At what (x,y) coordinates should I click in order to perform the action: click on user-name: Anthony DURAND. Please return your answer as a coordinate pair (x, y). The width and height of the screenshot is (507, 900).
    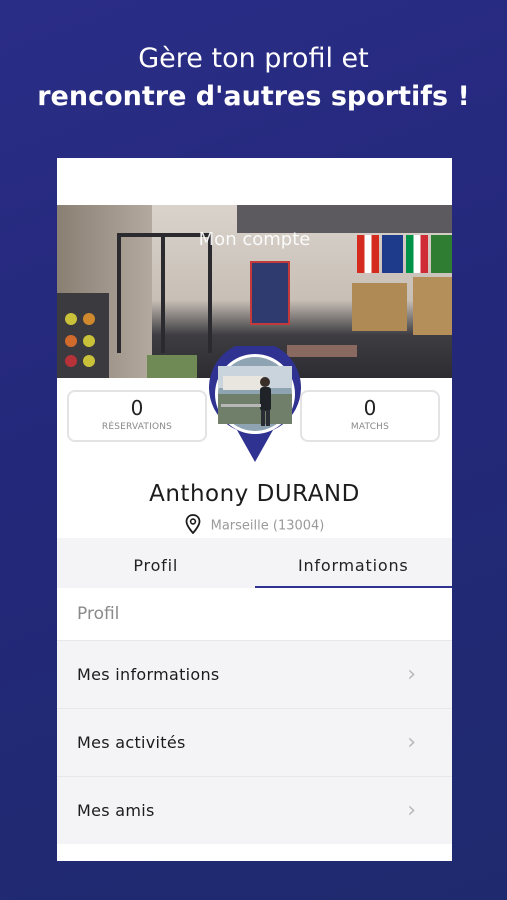
    Looking at the image, I should click on (254, 494).